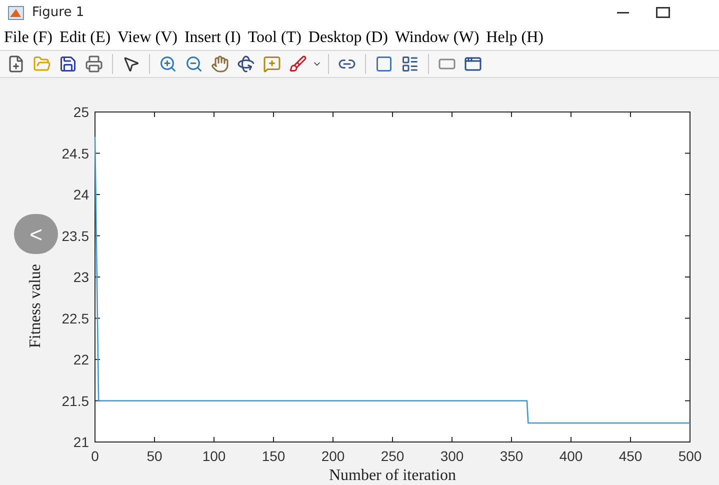 This screenshot has width=719, height=485. Describe the element at coordinates (452, 456) in the screenshot. I see `x-tick-label: 300` at that location.